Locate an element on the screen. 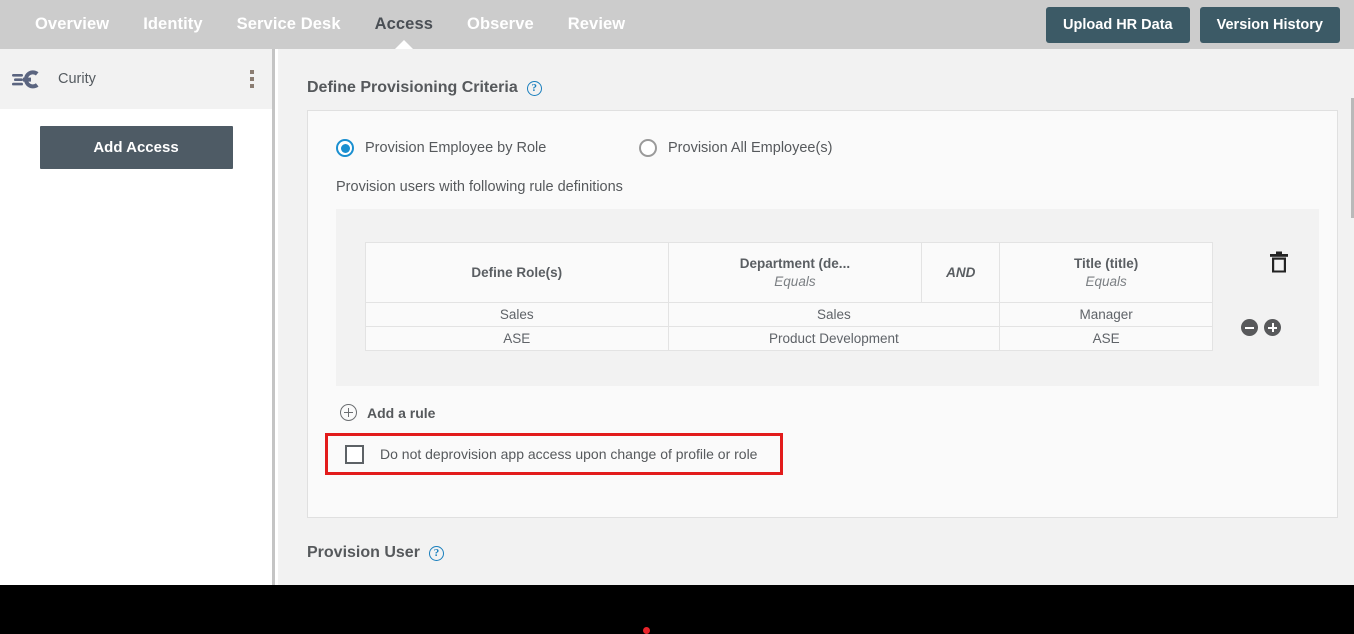 The height and width of the screenshot is (634, 1354). cursor-marker-icon is located at coordinates (646, 630).